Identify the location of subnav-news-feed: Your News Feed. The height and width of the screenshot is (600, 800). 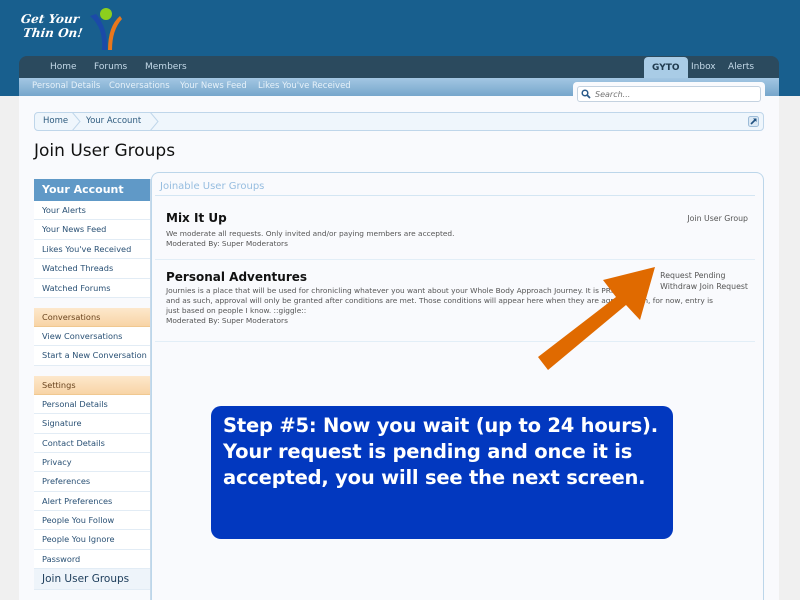
(213, 86).